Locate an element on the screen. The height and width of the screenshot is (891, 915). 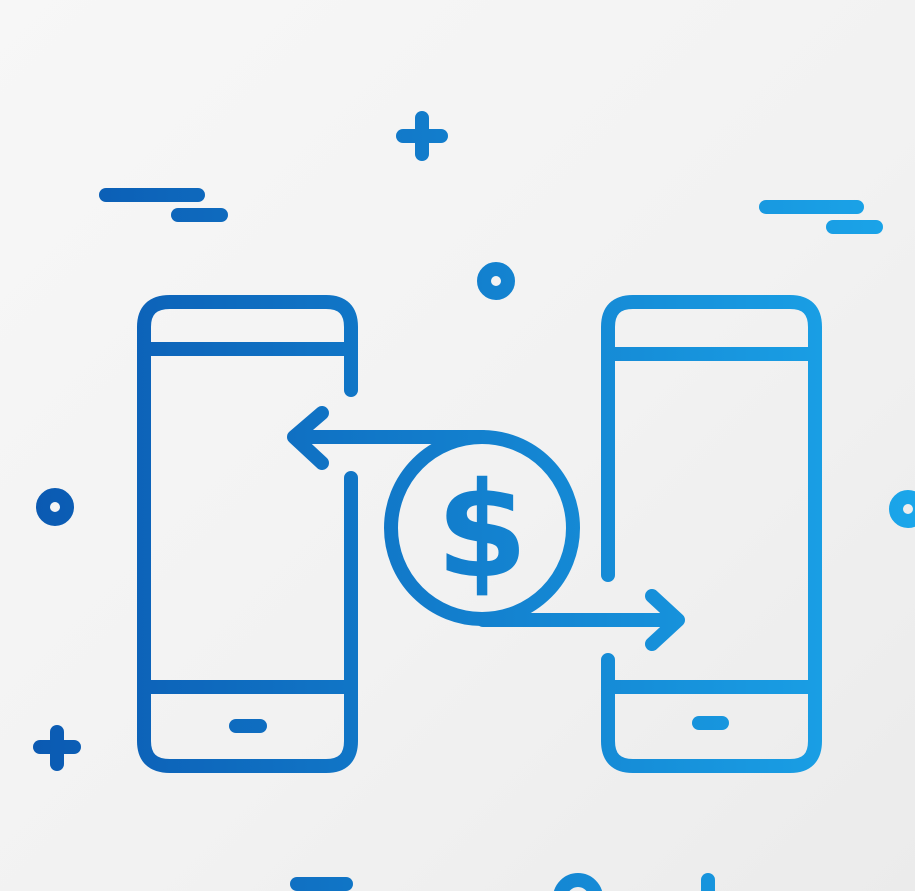
dollar-coin-icon: $ is located at coordinates (482, 528).